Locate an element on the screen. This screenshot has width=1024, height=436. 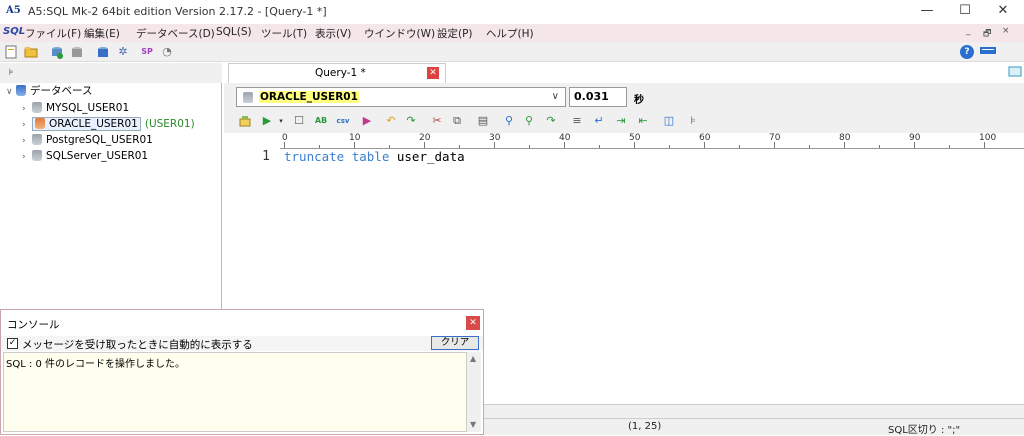
auto-show-label: メッセージを受け取ったときに自動的に表示する is located at coordinates (137, 344).